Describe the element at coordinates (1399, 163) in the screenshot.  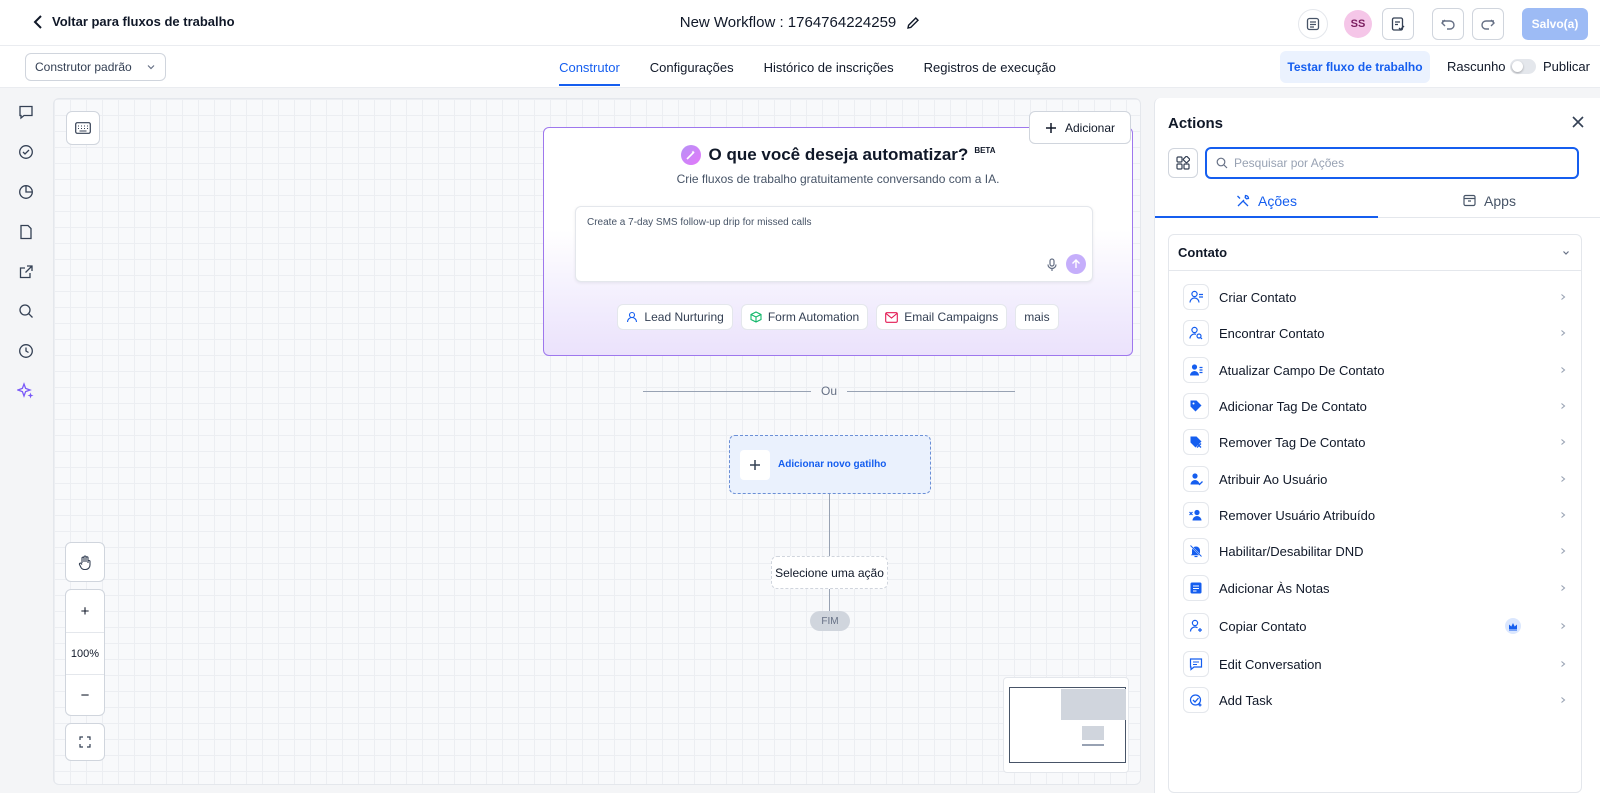
I see `search-input` at that location.